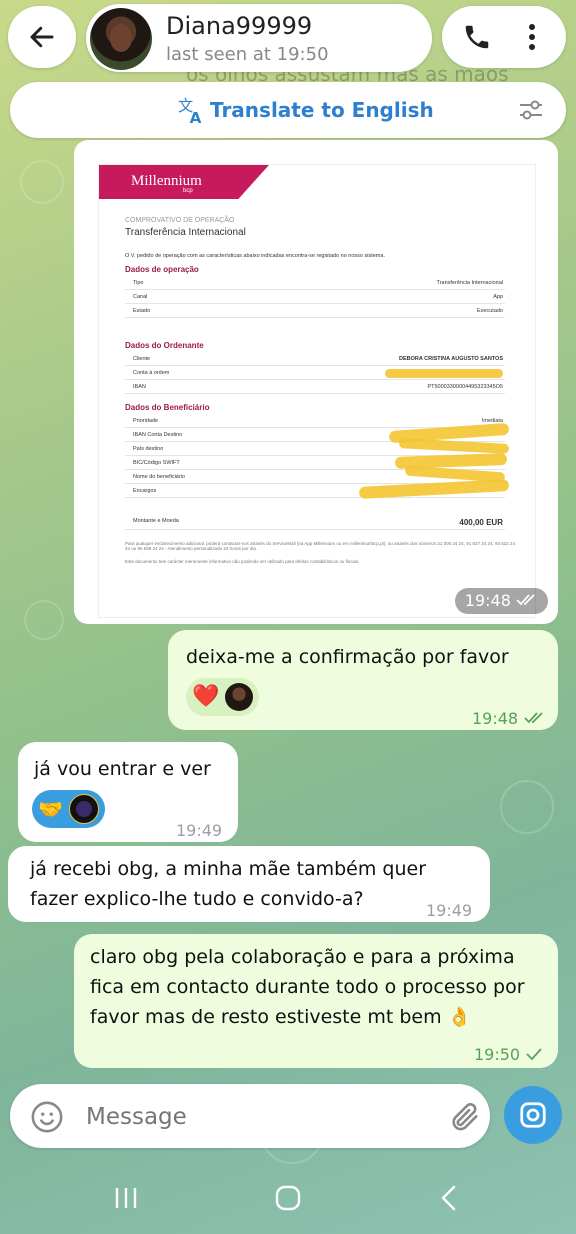  What do you see at coordinates (180, 220) in the screenshot?
I see `doc-kicker: COMPROVATIVO DE OPERAÇÃO` at bounding box center [180, 220].